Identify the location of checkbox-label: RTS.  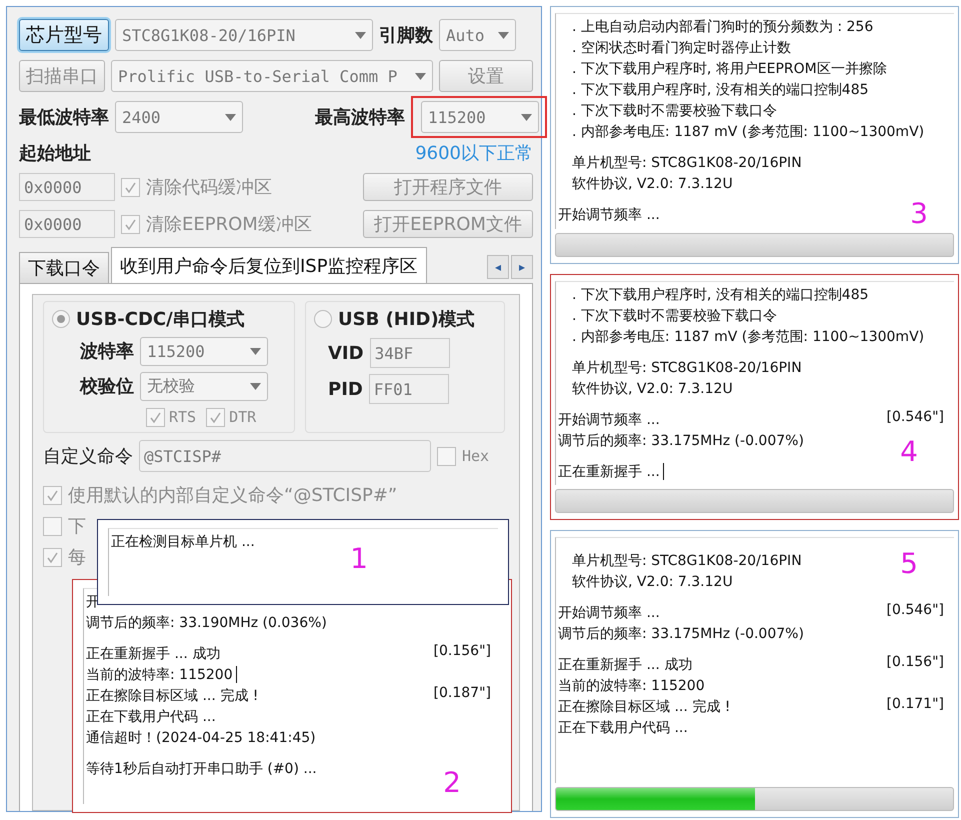
(182, 417).